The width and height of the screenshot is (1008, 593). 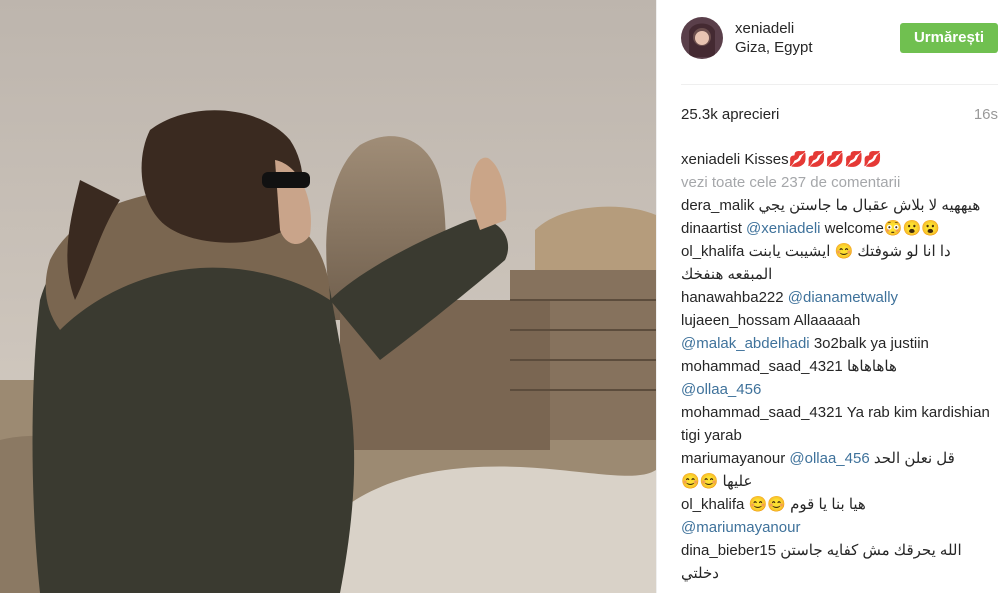 I want to click on header-meta: xeniadeli Giza, Egypt, so click(x=817, y=38).